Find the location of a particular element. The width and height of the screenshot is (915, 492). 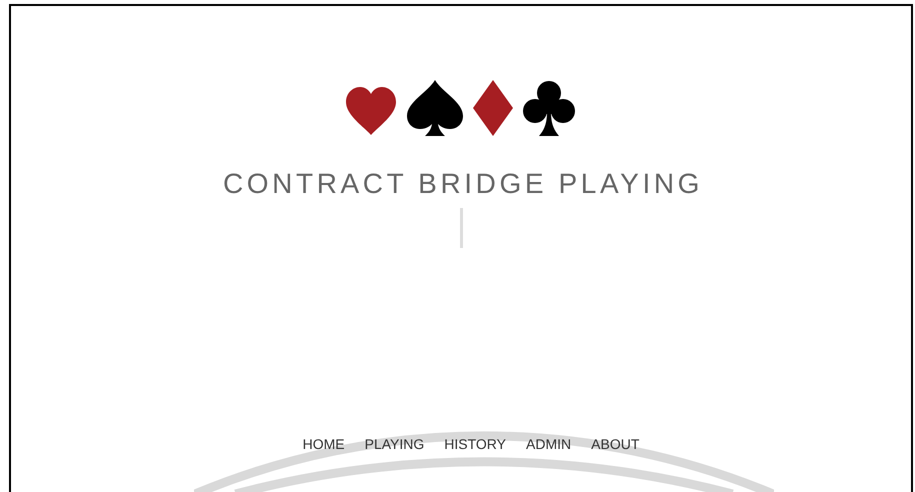

vertical-divider is located at coordinates (461, 228).